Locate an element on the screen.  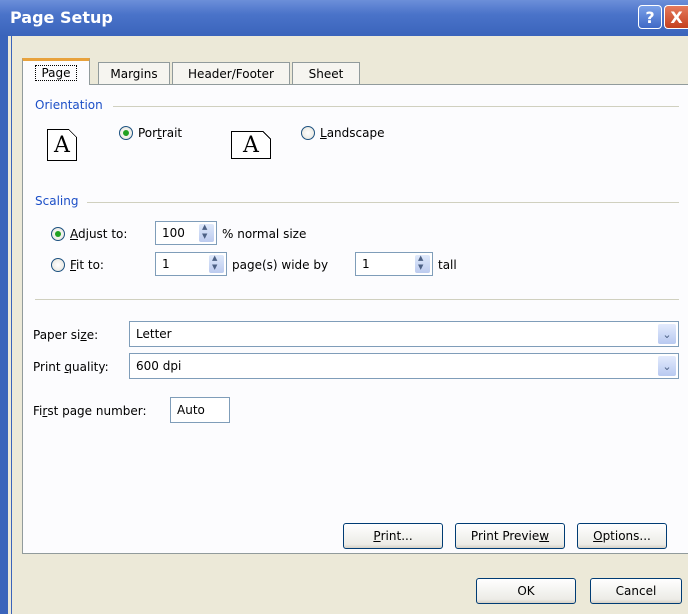
portrait-page-glyph: A is located at coordinates (62, 145).